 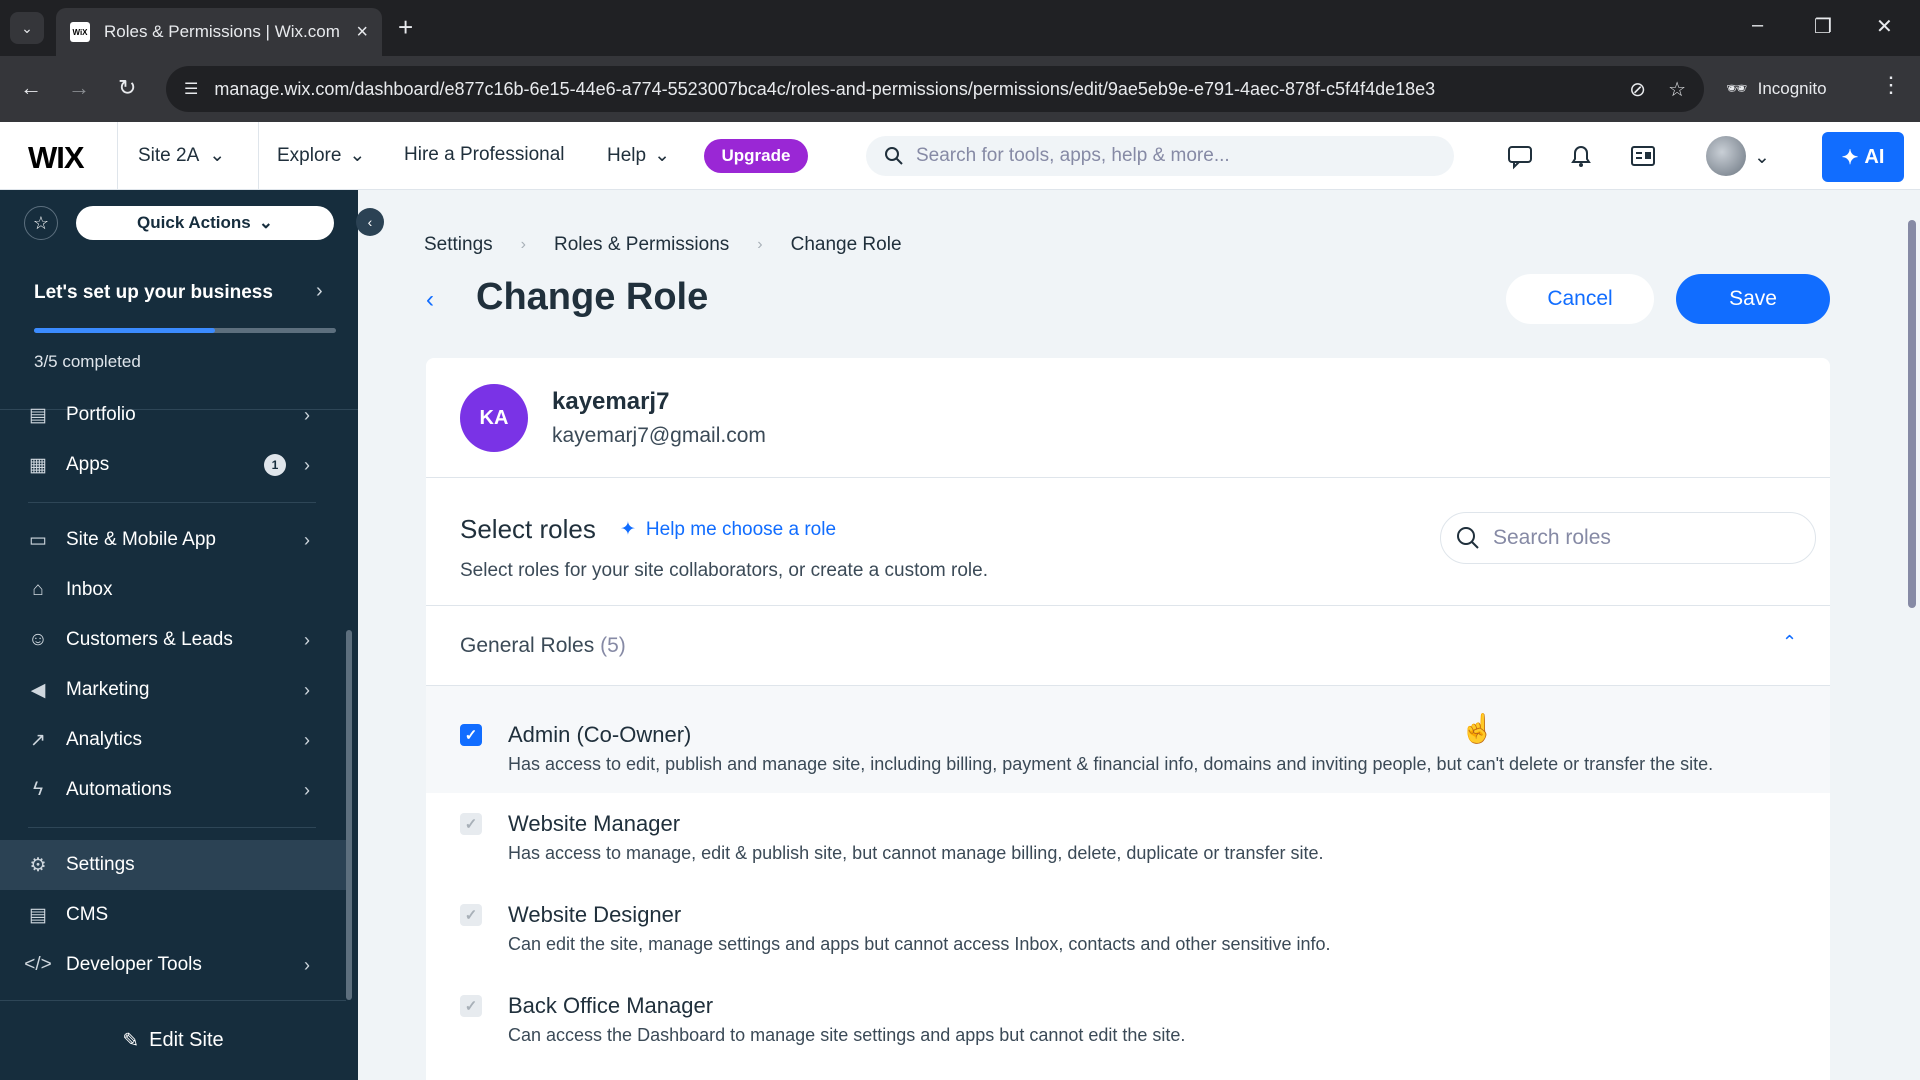 I want to click on site-settings-icon: ☰, so click(x=191, y=89).